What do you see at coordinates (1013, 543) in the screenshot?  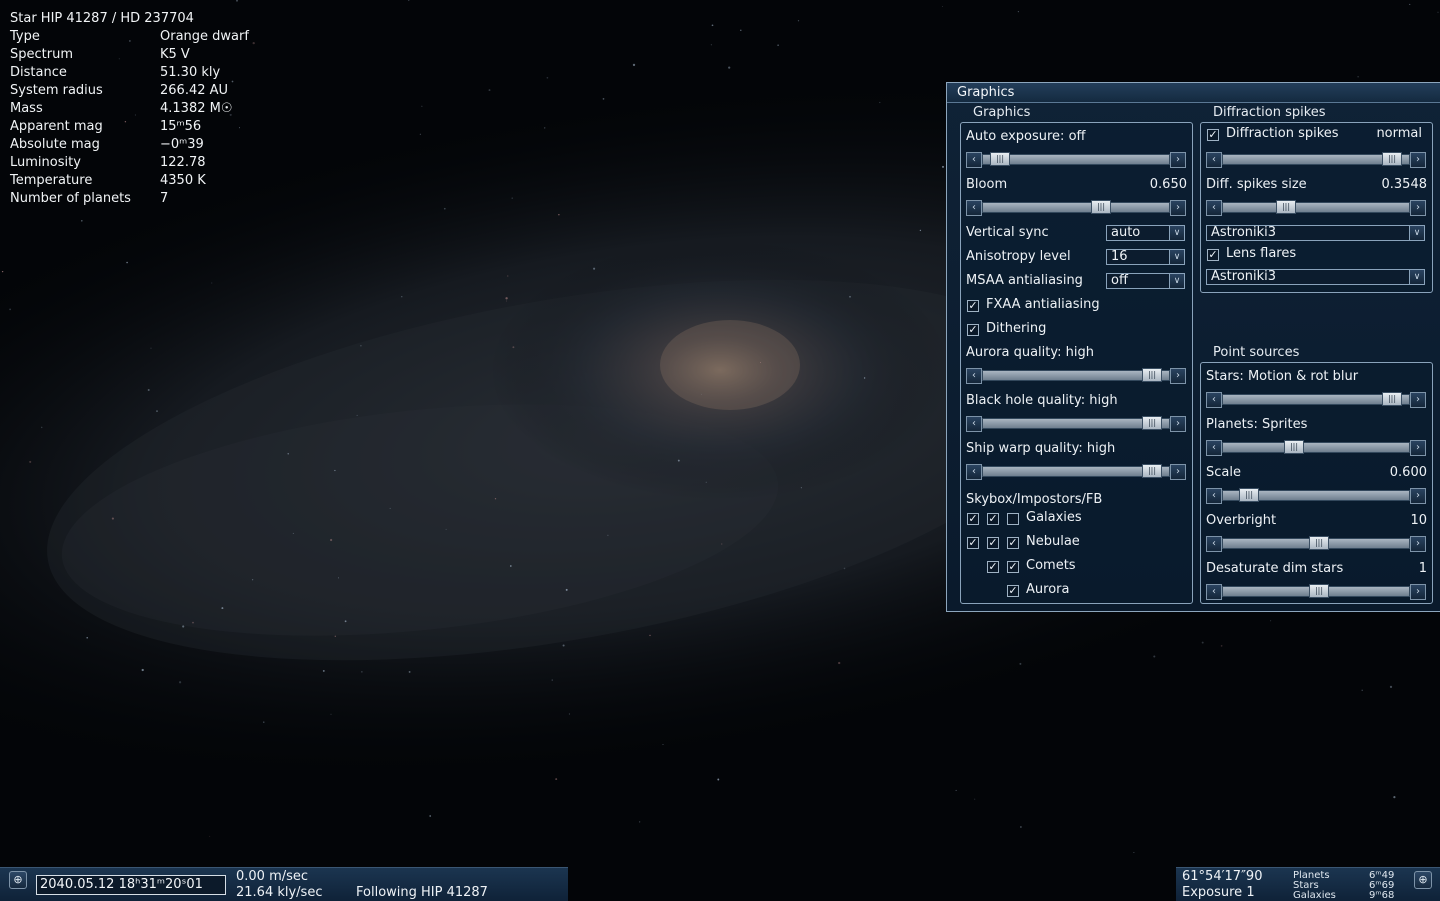 I see `nebulae-fb-checkbox: ✓` at bounding box center [1013, 543].